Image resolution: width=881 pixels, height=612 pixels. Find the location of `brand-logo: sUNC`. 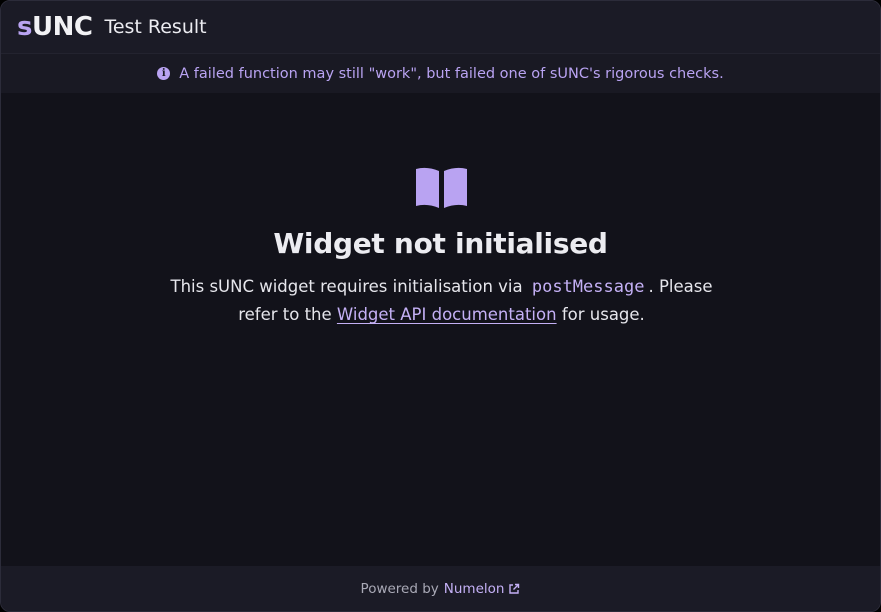

brand-logo: sUNC is located at coordinates (55, 27).